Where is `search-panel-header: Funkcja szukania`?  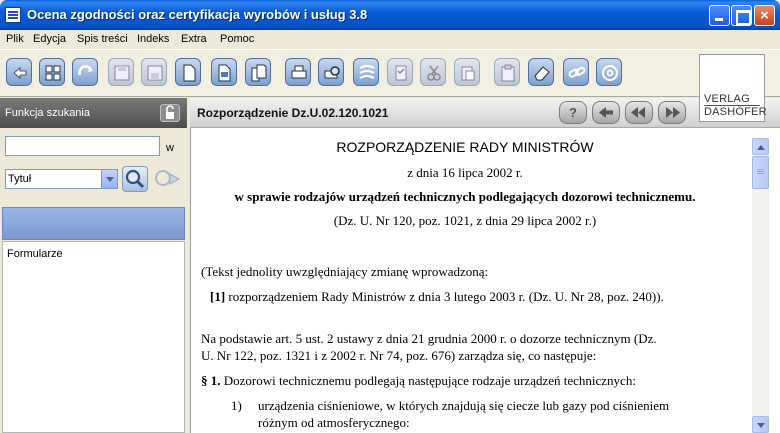 search-panel-header: Funkcja szukania is located at coordinates (93, 113).